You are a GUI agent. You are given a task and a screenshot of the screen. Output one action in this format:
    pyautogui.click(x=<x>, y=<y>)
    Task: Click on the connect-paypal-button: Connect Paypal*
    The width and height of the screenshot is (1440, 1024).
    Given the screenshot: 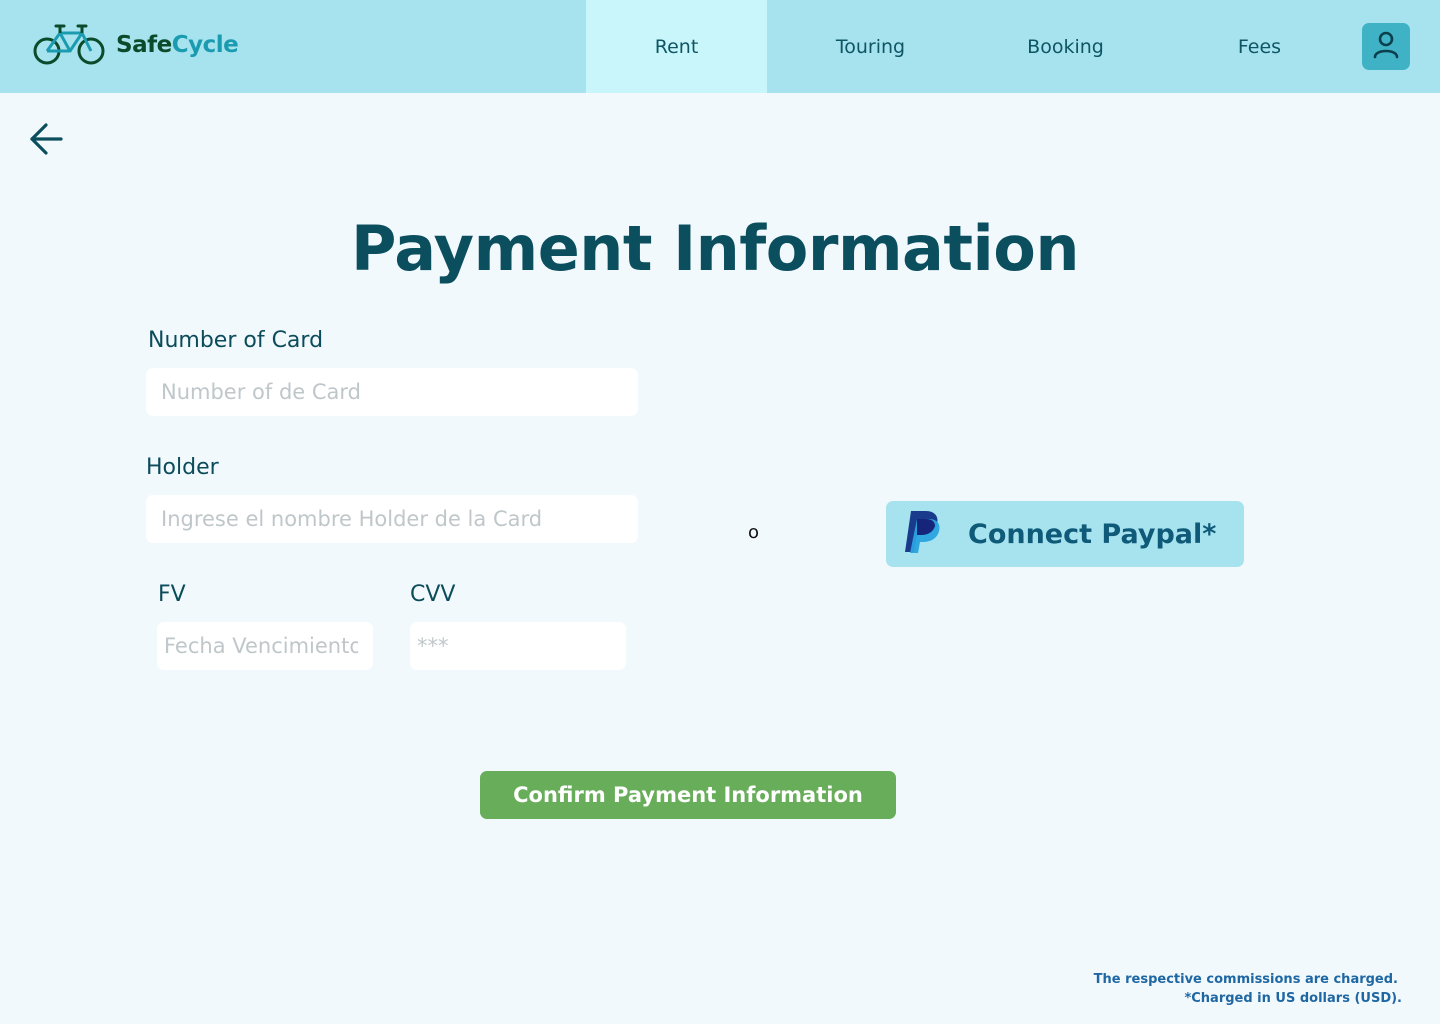 What is the action you would take?
    pyautogui.click(x=1065, y=534)
    